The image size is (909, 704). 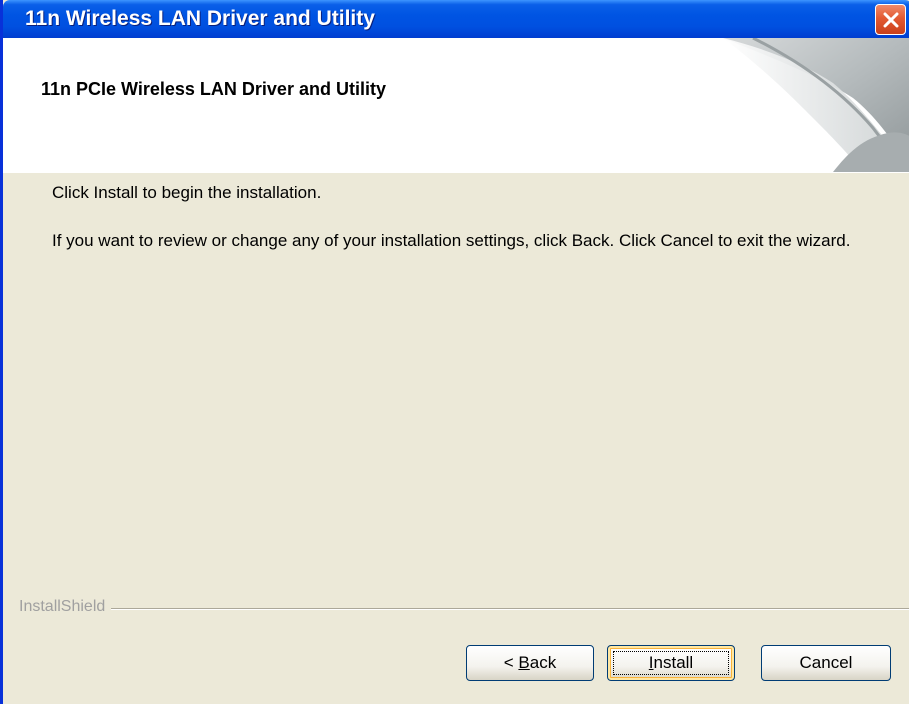 I want to click on cancel-label: Cancel, so click(x=826, y=662).